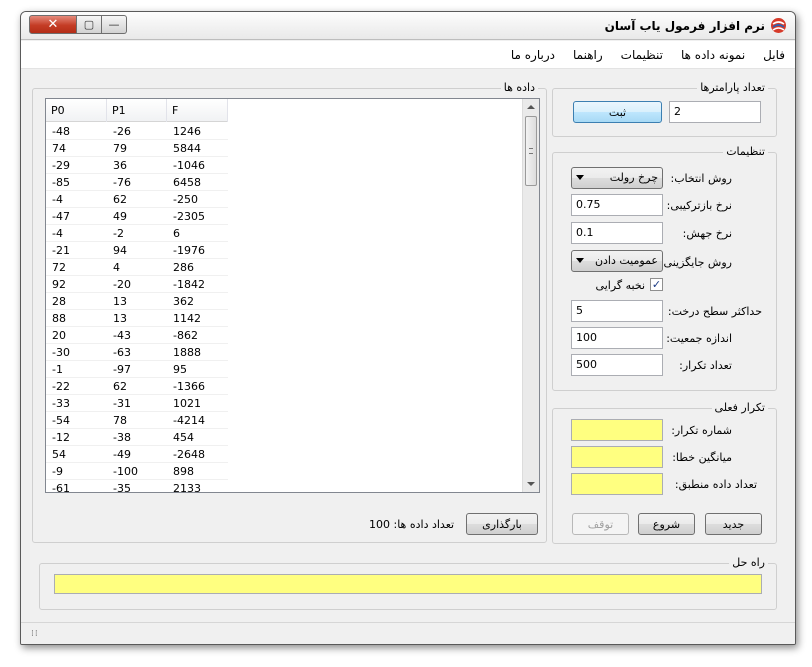 This screenshot has height=667, width=812. Describe the element at coordinates (642, 55) in the screenshot. I see `menu-item-settings: تنظیمات` at that location.